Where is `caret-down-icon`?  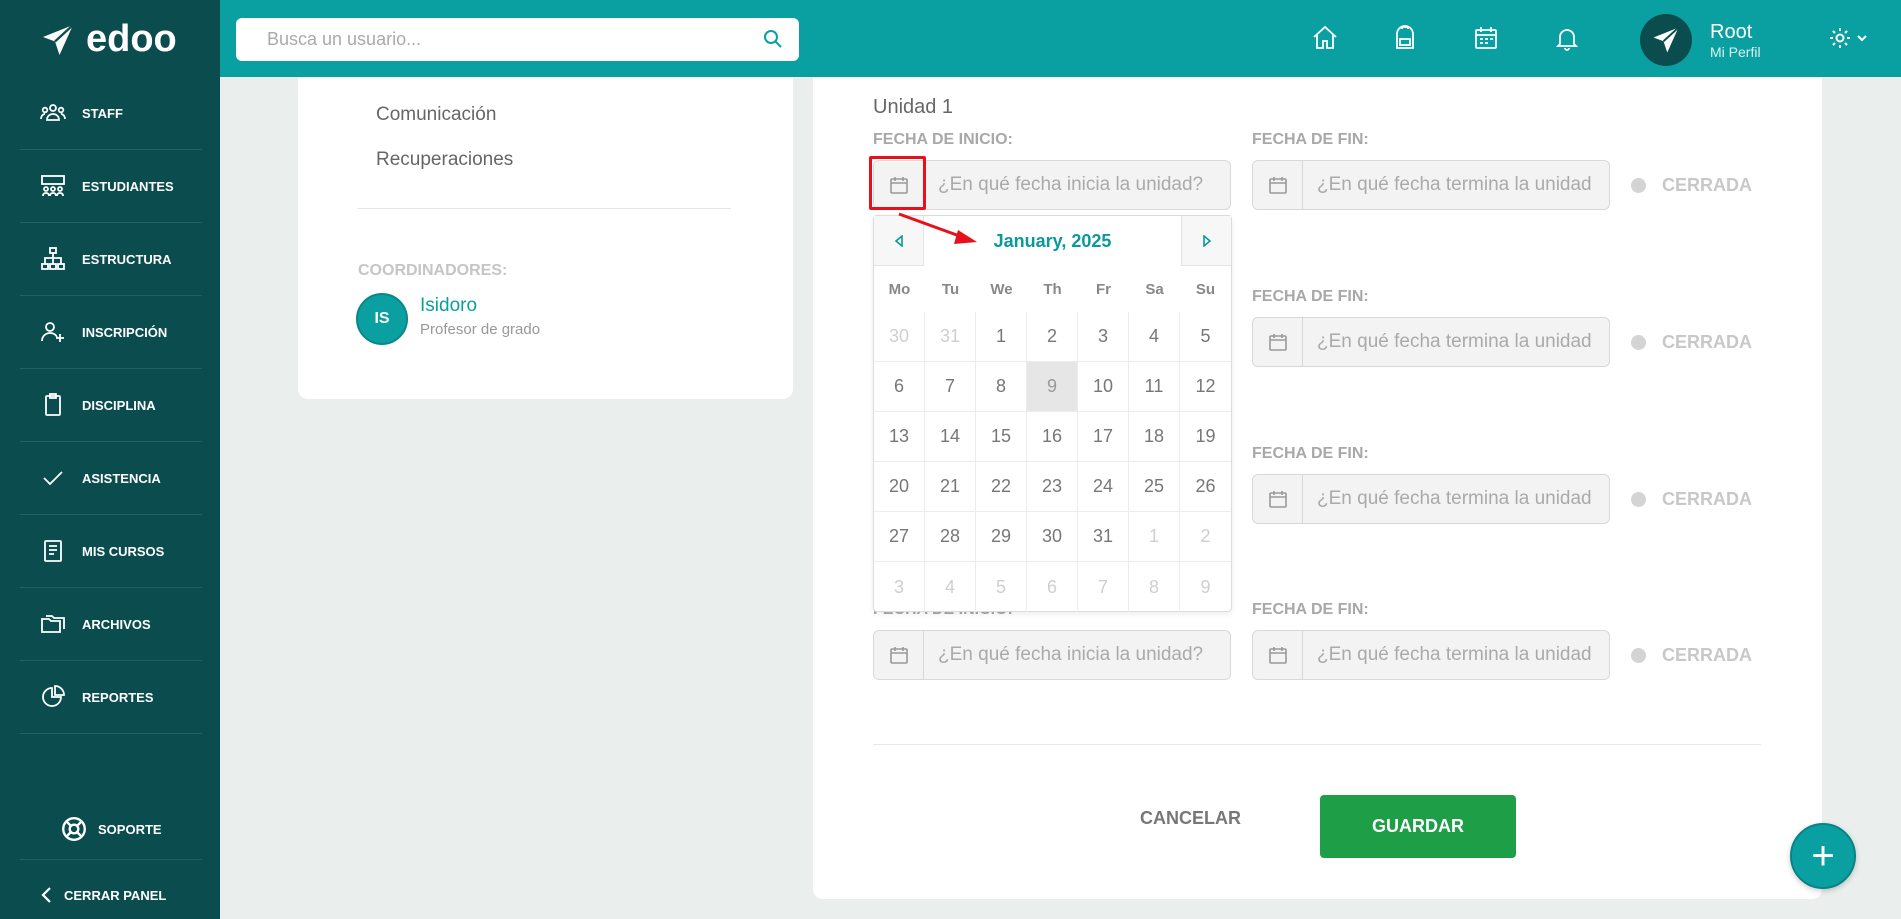 caret-down-icon is located at coordinates (1862, 38).